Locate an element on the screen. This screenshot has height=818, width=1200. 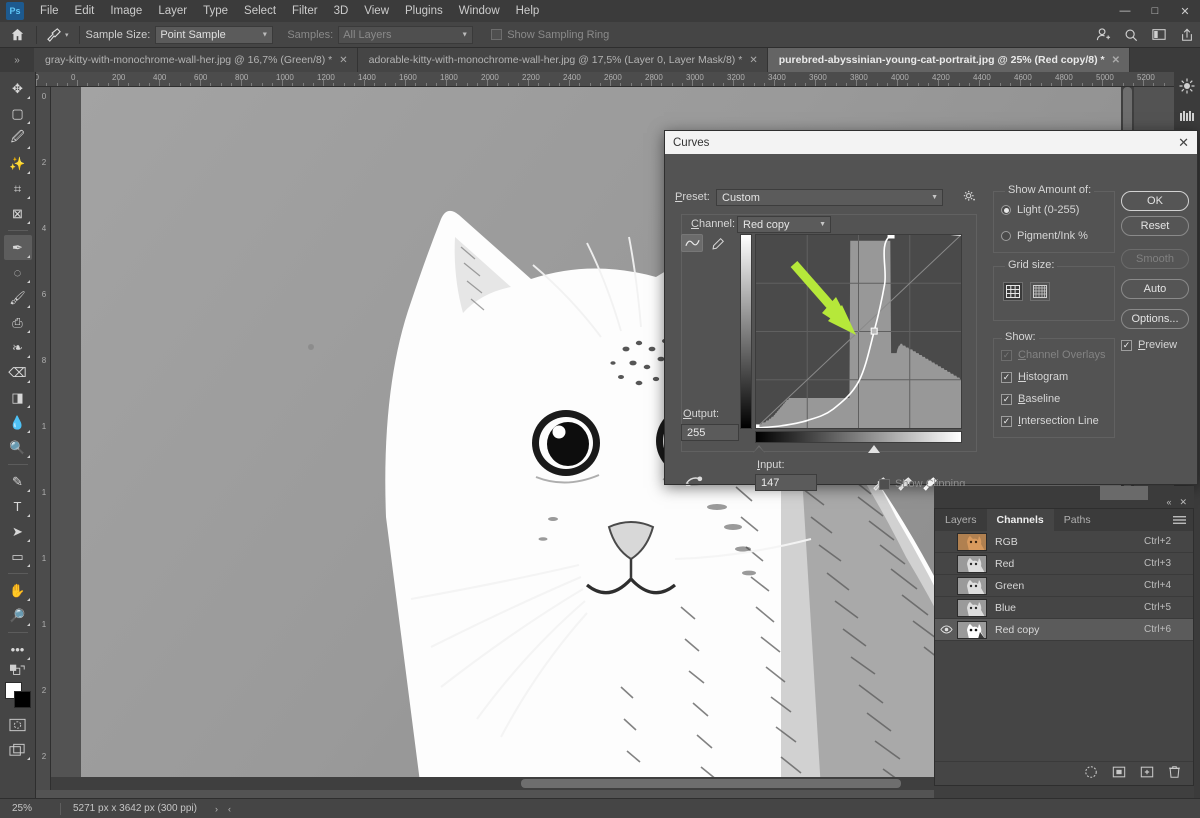
curve-plot is located at coordinates (858, 331).